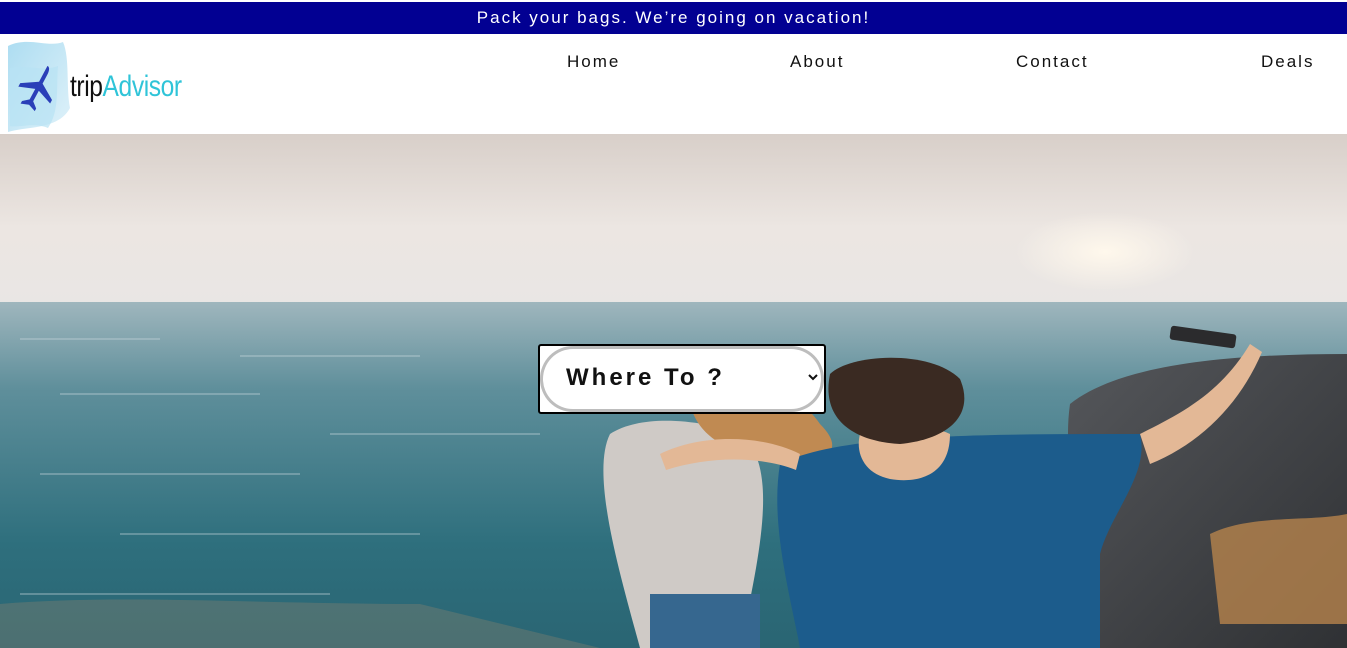 This screenshot has height=648, width=1347. I want to click on destination-select-value: Where To ?, so click(645, 378).